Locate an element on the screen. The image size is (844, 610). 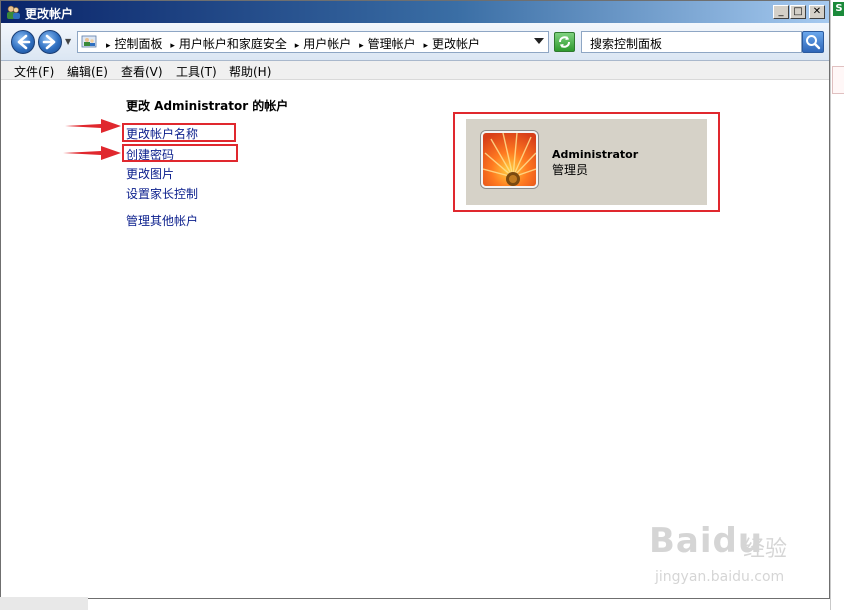
flower-avatar-icon is located at coordinates (509, 159).